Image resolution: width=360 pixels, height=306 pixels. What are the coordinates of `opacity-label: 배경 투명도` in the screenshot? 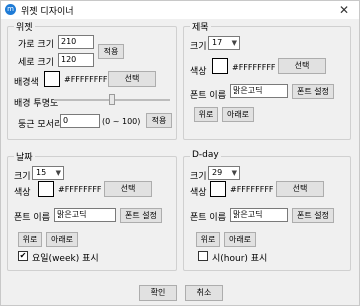 It's located at (36, 104).